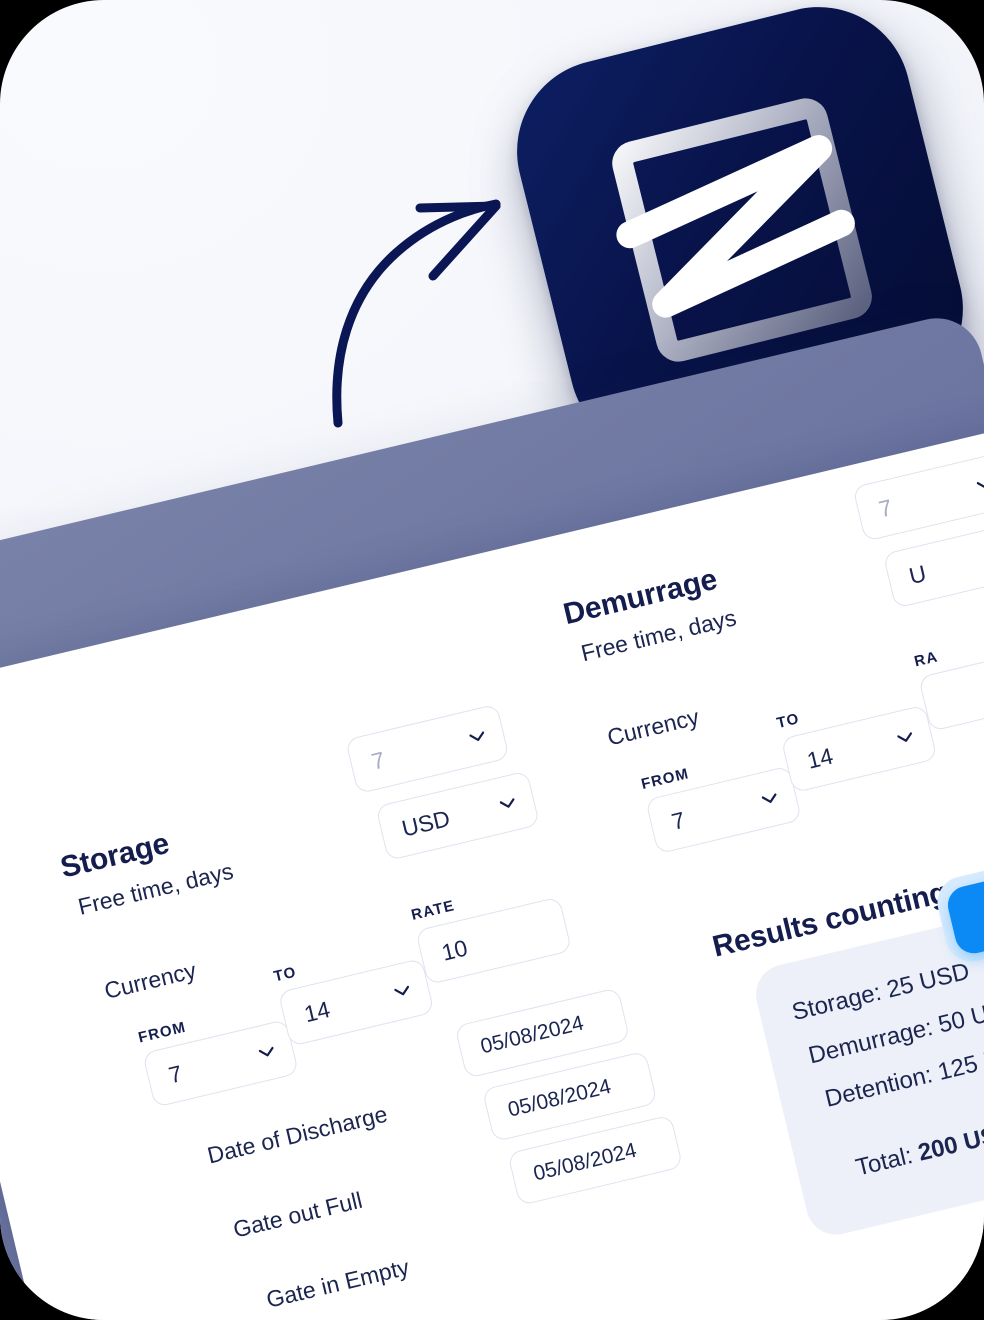 The width and height of the screenshot is (984, 1320). Describe the element at coordinates (162, 1032) in the screenshot. I see `storage-from-label: FROM` at that location.